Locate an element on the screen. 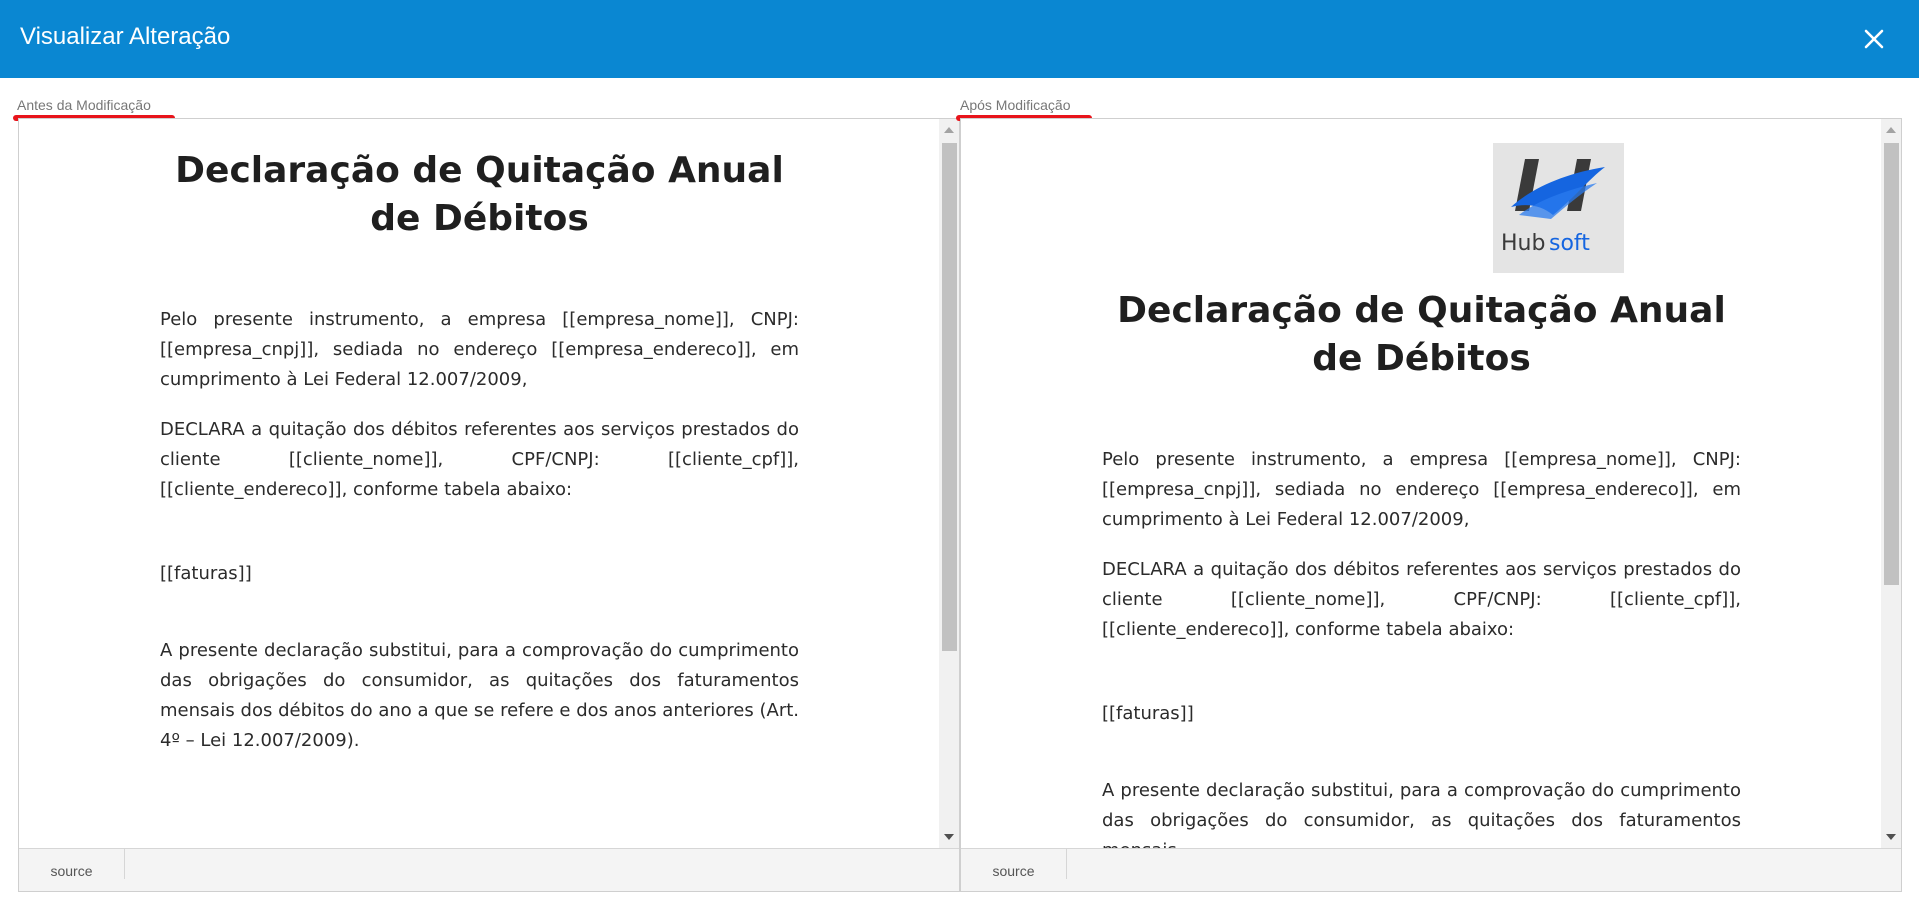 This screenshot has width=1919, height=908. close-button is located at coordinates (1874, 39).